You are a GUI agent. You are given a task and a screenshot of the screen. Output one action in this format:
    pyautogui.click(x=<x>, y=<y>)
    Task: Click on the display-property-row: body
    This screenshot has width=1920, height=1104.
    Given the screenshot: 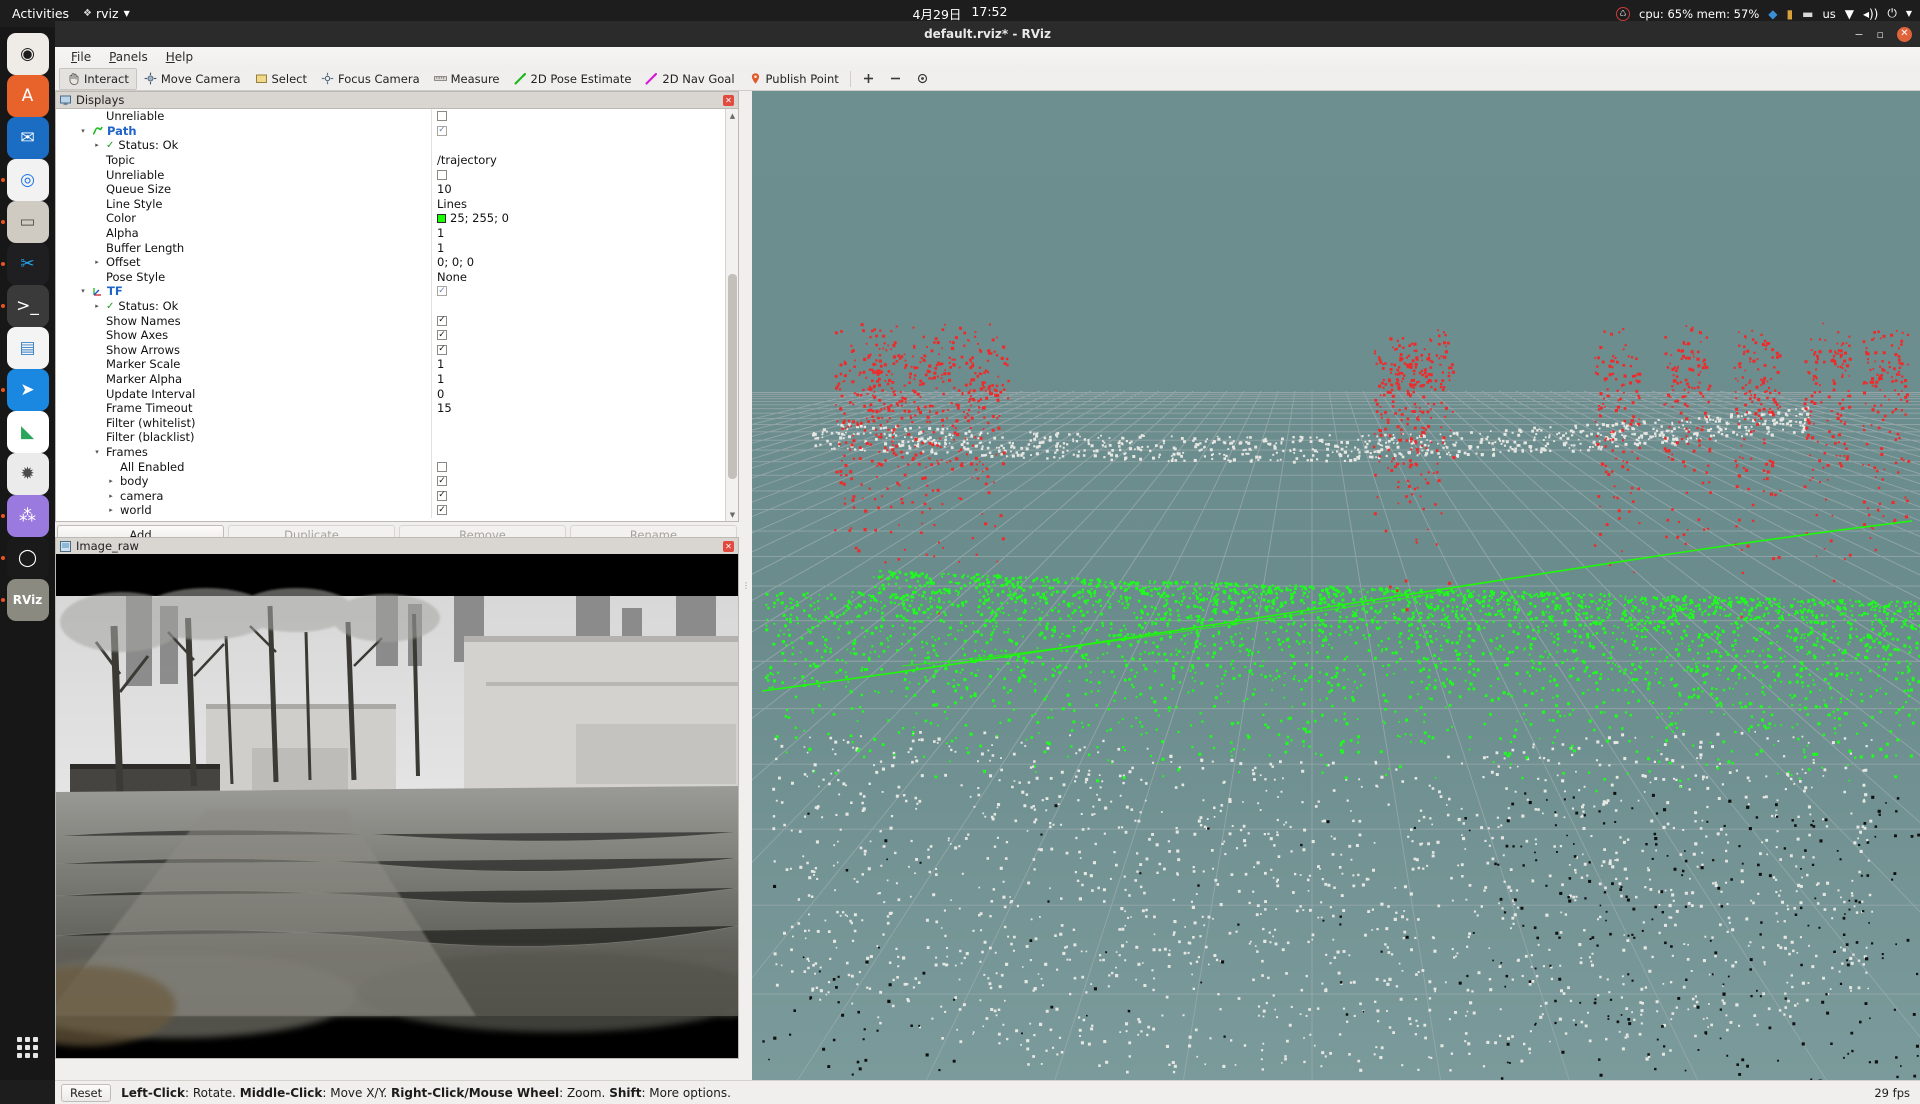 What is the action you would take?
    pyautogui.click(x=390, y=481)
    